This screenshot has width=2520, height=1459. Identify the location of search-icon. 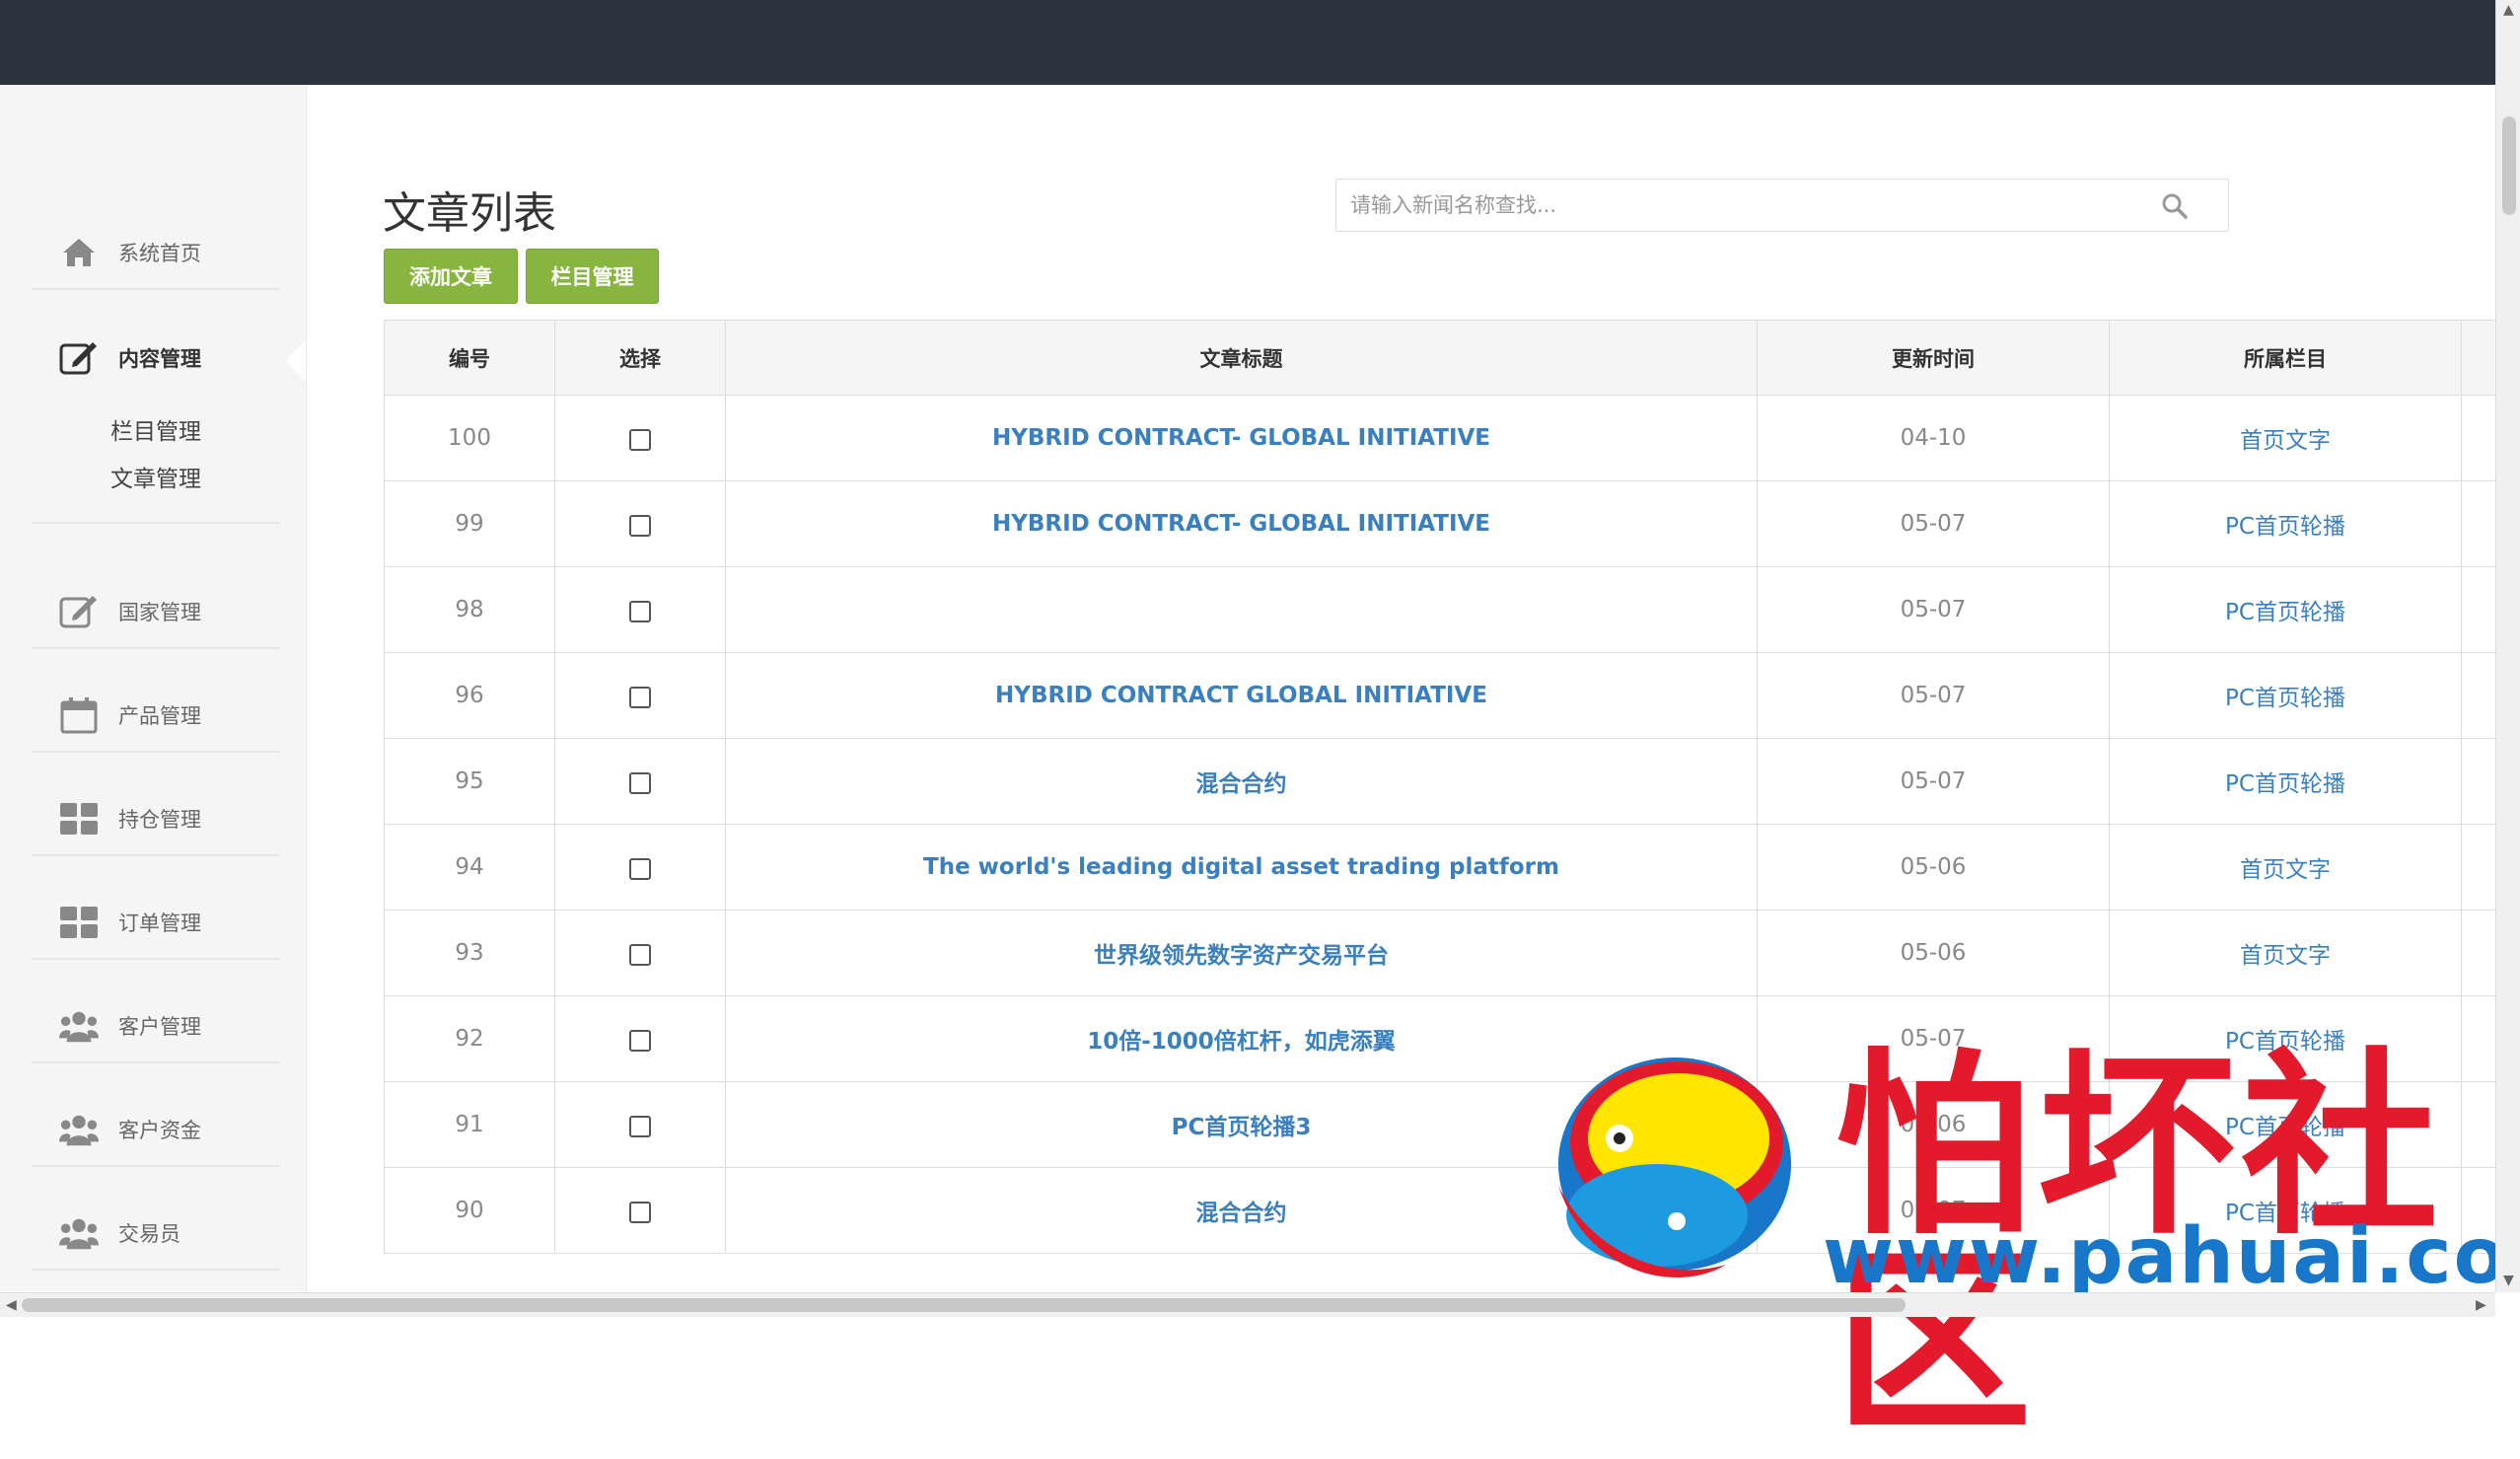
(2175, 206).